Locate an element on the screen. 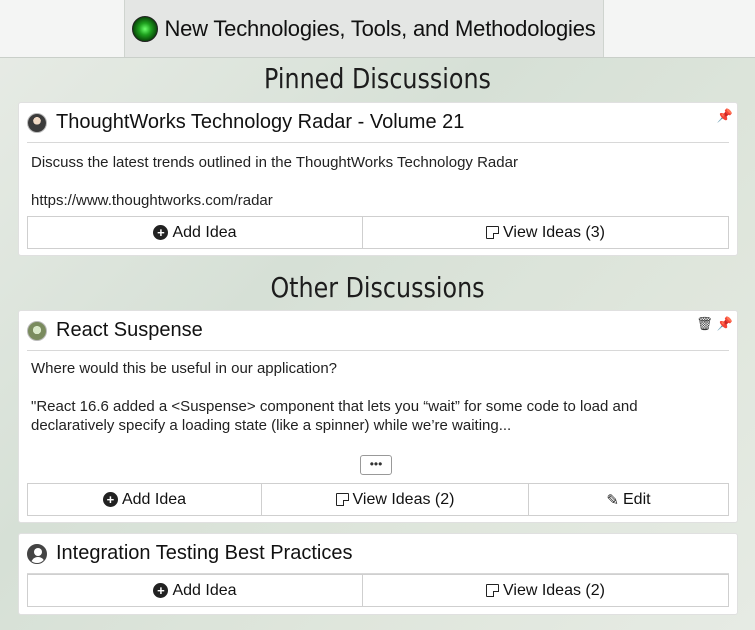 This screenshot has height=630, width=755. top-bar-left is located at coordinates (62, 28).